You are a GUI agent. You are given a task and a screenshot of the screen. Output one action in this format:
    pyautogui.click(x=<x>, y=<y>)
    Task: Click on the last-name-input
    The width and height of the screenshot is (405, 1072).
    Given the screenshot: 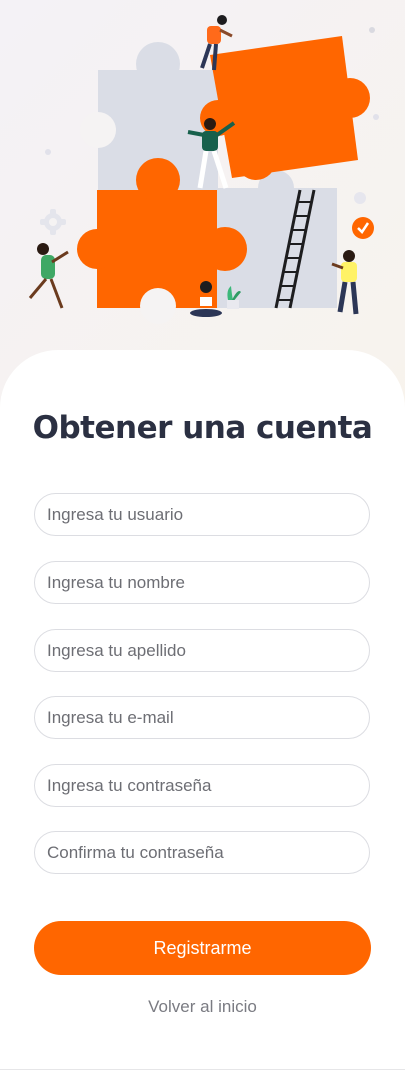 What is the action you would take?
    pyautogui.click(x=202, y=650)
    